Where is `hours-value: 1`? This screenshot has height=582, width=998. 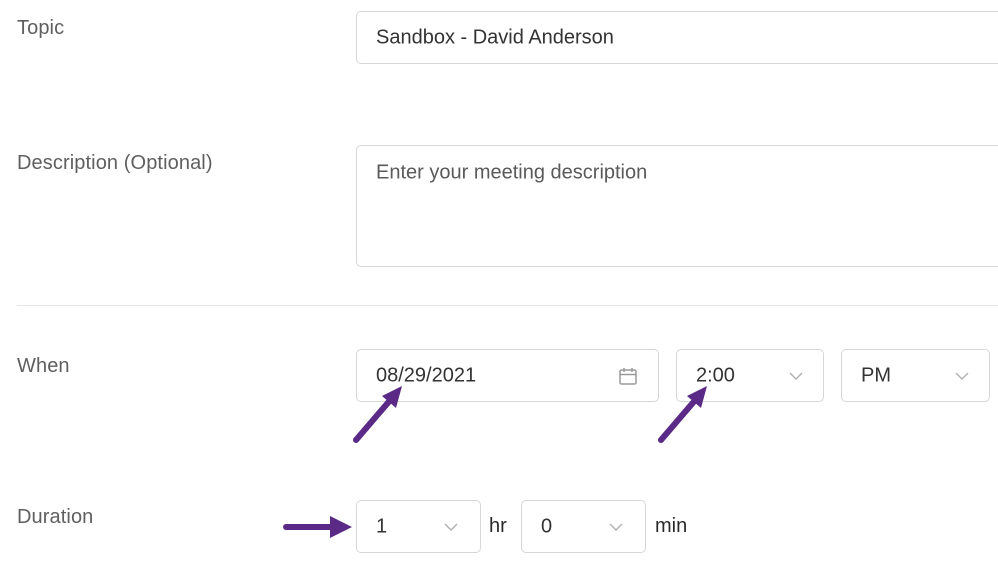 hours-value: 1 is located at coordinates (382, 526).